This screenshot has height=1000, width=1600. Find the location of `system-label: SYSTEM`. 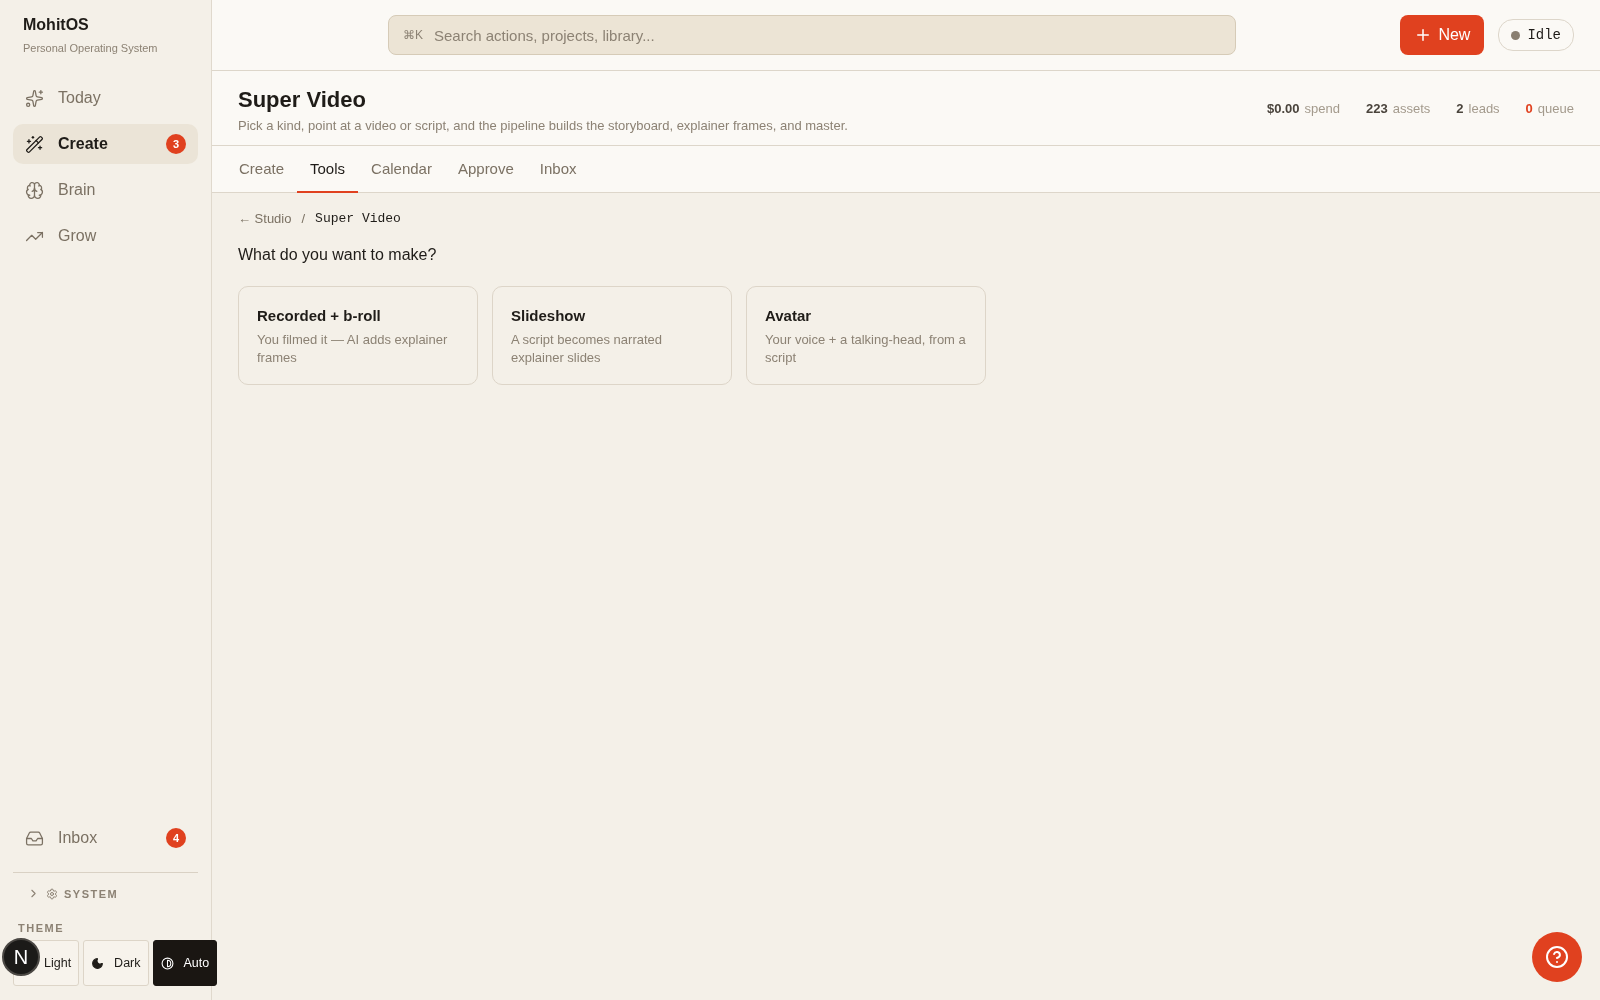

system-label: SYSTEM is located at coordinates (91, 893).